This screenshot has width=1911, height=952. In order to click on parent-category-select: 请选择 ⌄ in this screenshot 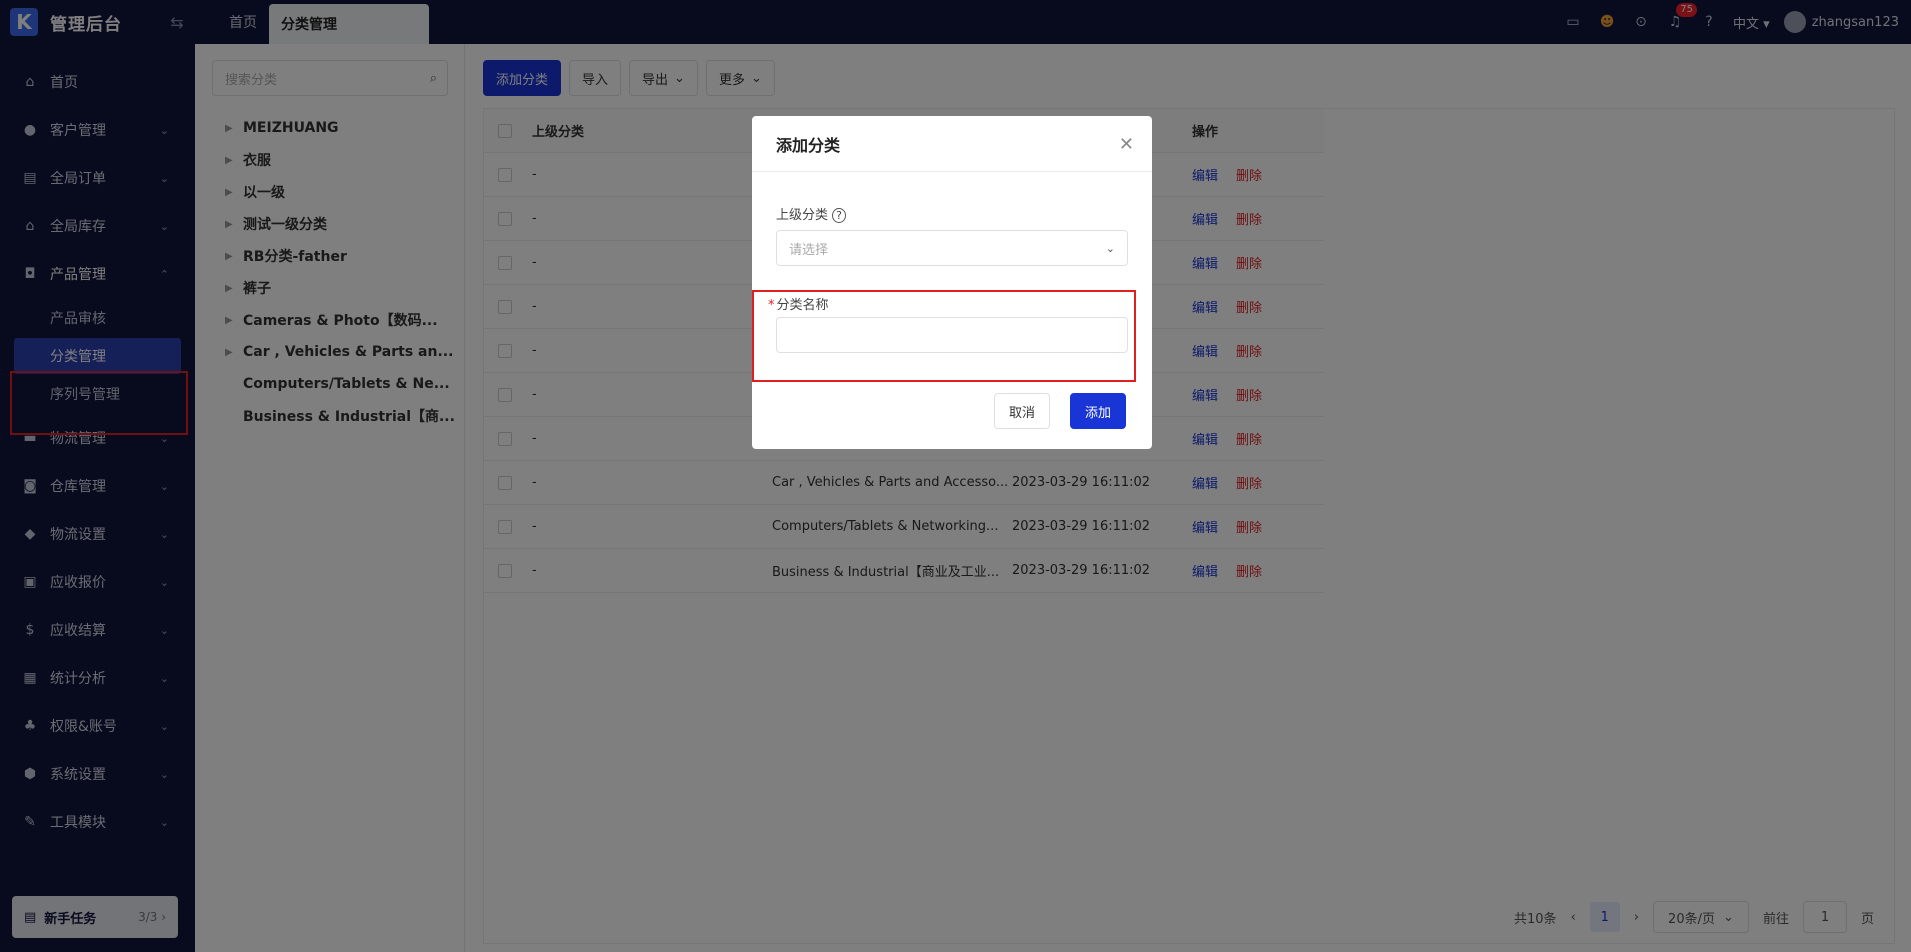, I will do `click(952, 248)`.